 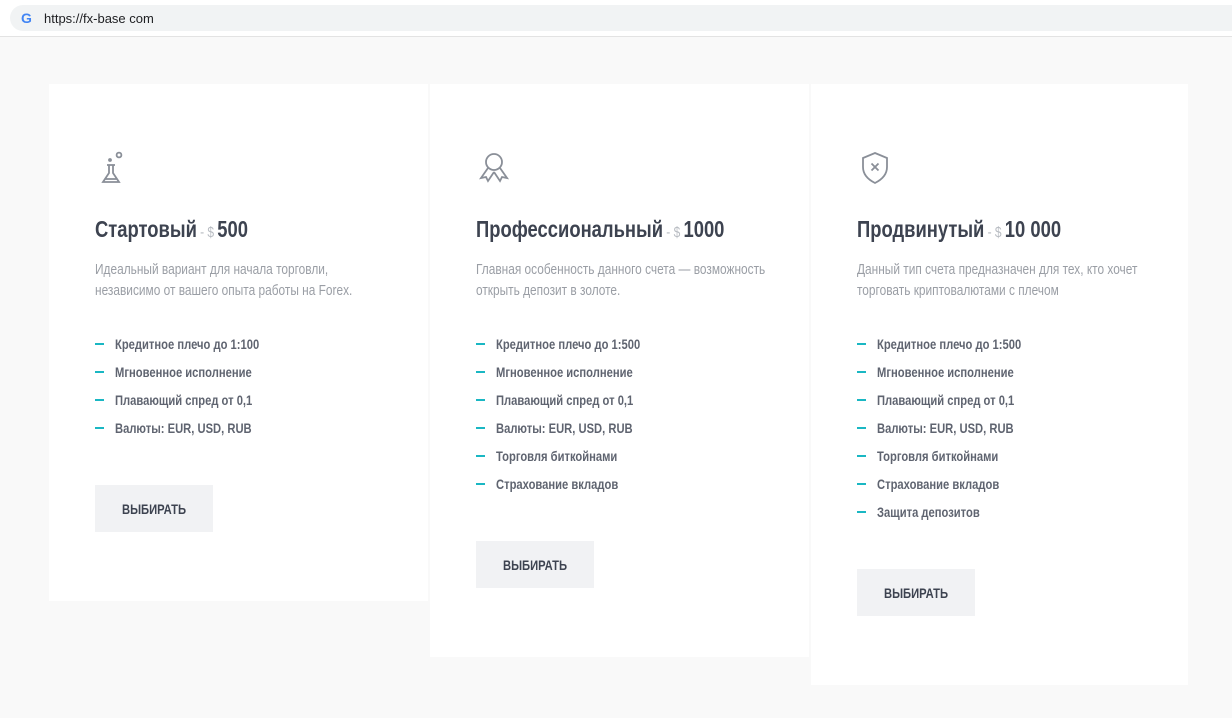 I want to click on plan-name: Продвинутый, so click(x=921, y=229).